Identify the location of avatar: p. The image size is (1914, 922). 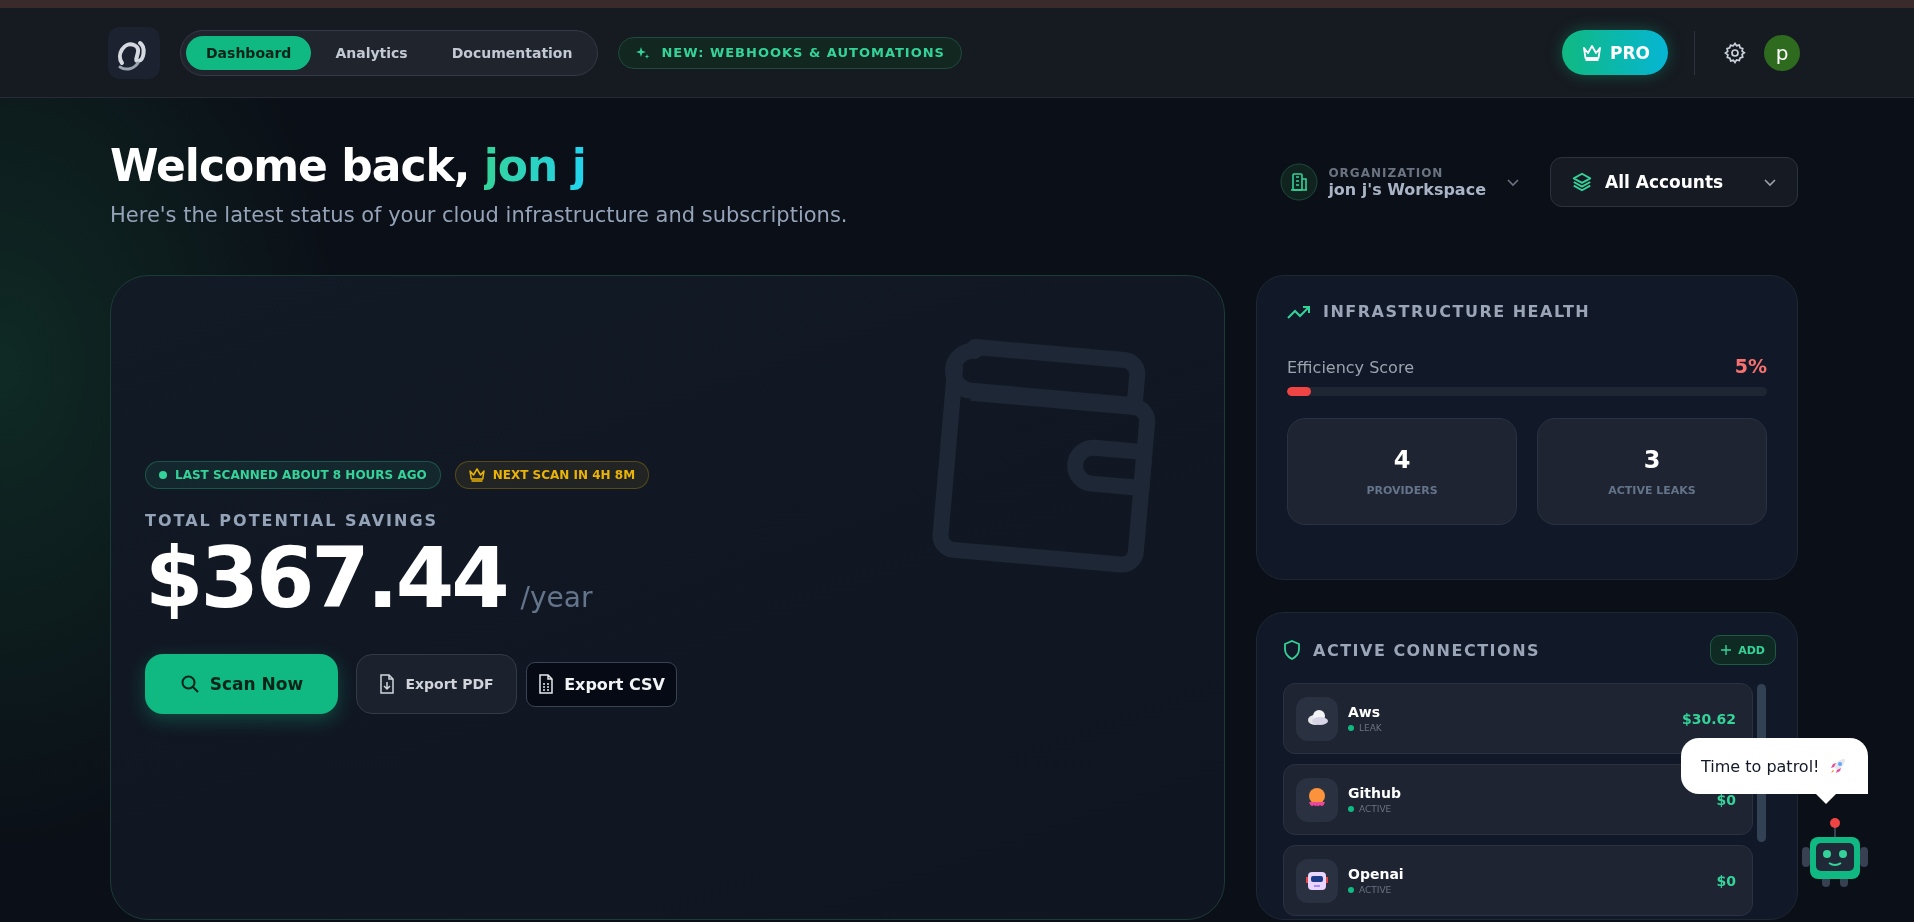
(1782, 52).